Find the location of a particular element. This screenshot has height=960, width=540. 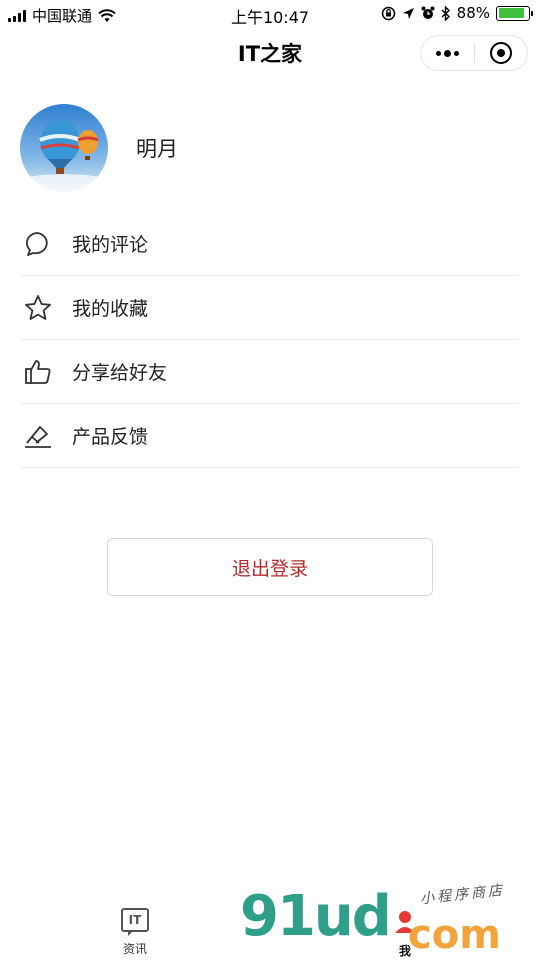

more-button is located at coordinates (447, 53).